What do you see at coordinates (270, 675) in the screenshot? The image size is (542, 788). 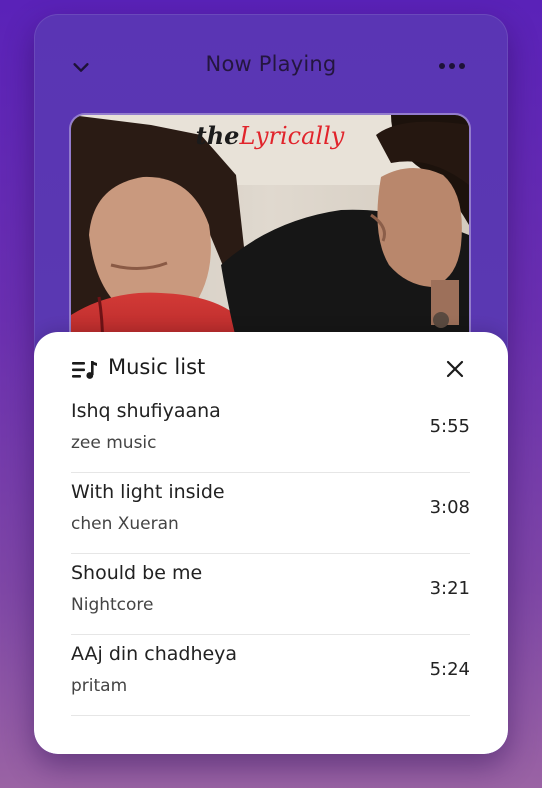 I see `song-row: AAj din chadheya pritam 5:24` at bounding box center [270, 675].